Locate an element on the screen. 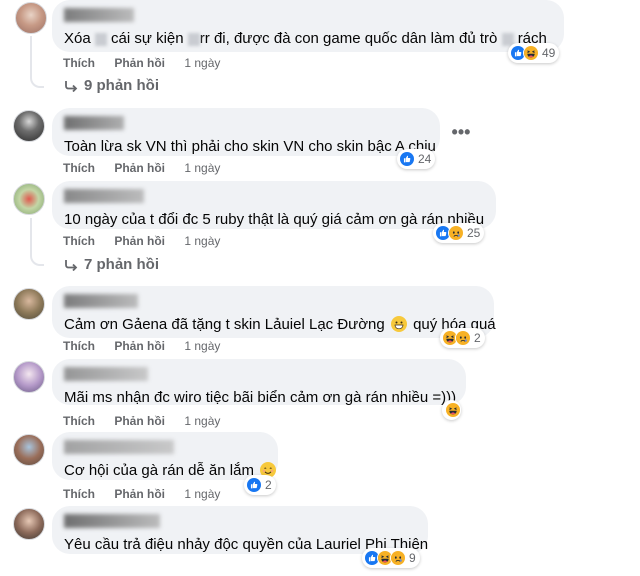  reaction-count: 49 is located at coordinates (549, 53).